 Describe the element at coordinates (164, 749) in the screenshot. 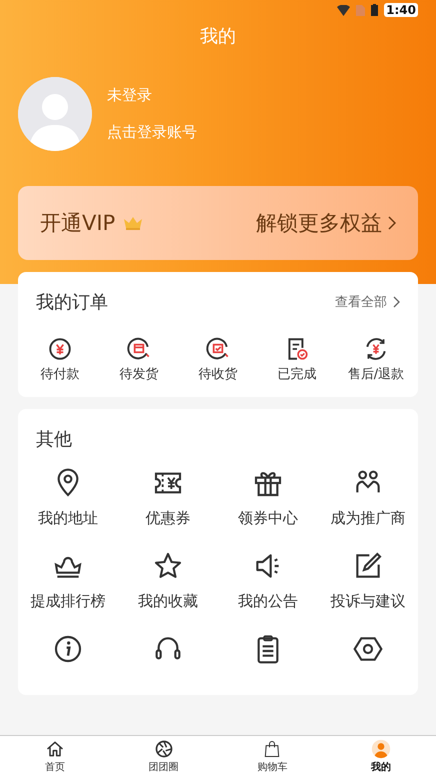

I see `aperture-icon` at that location.